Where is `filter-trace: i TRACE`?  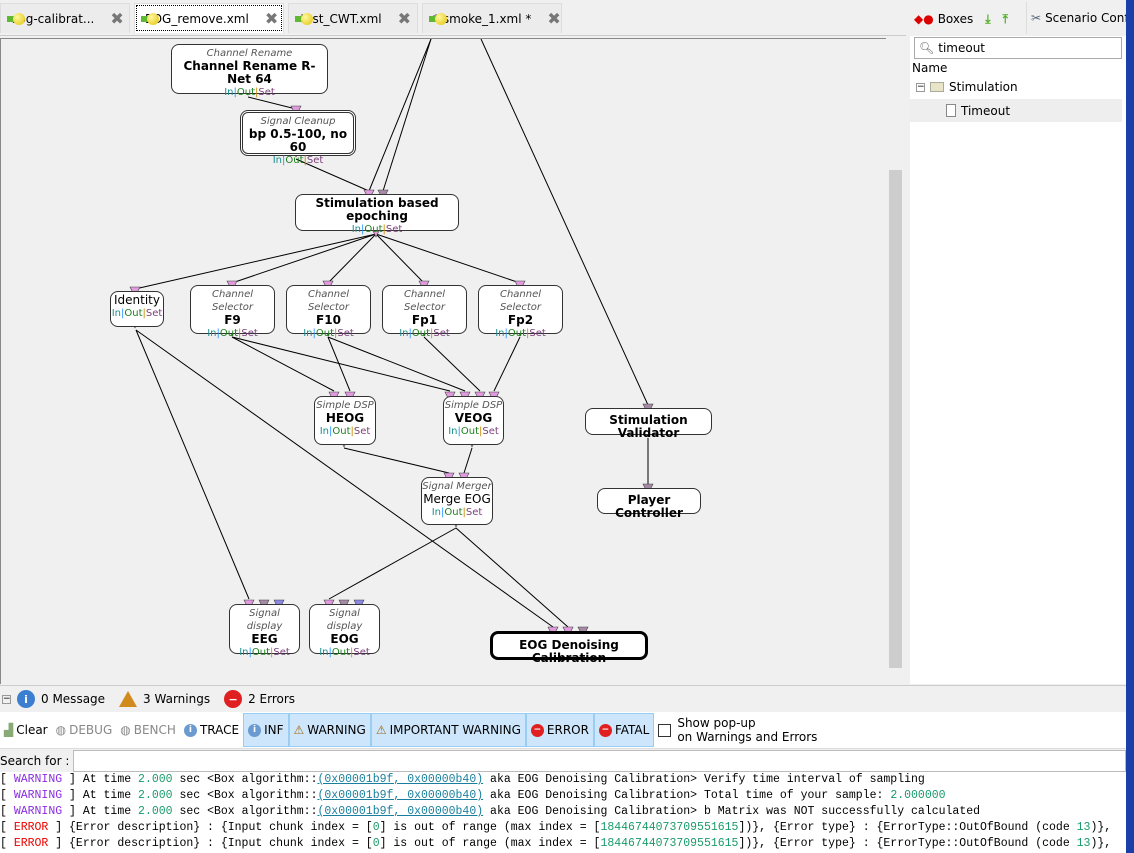 filter-trace: i TRACE is located at coordinates (211, 730).